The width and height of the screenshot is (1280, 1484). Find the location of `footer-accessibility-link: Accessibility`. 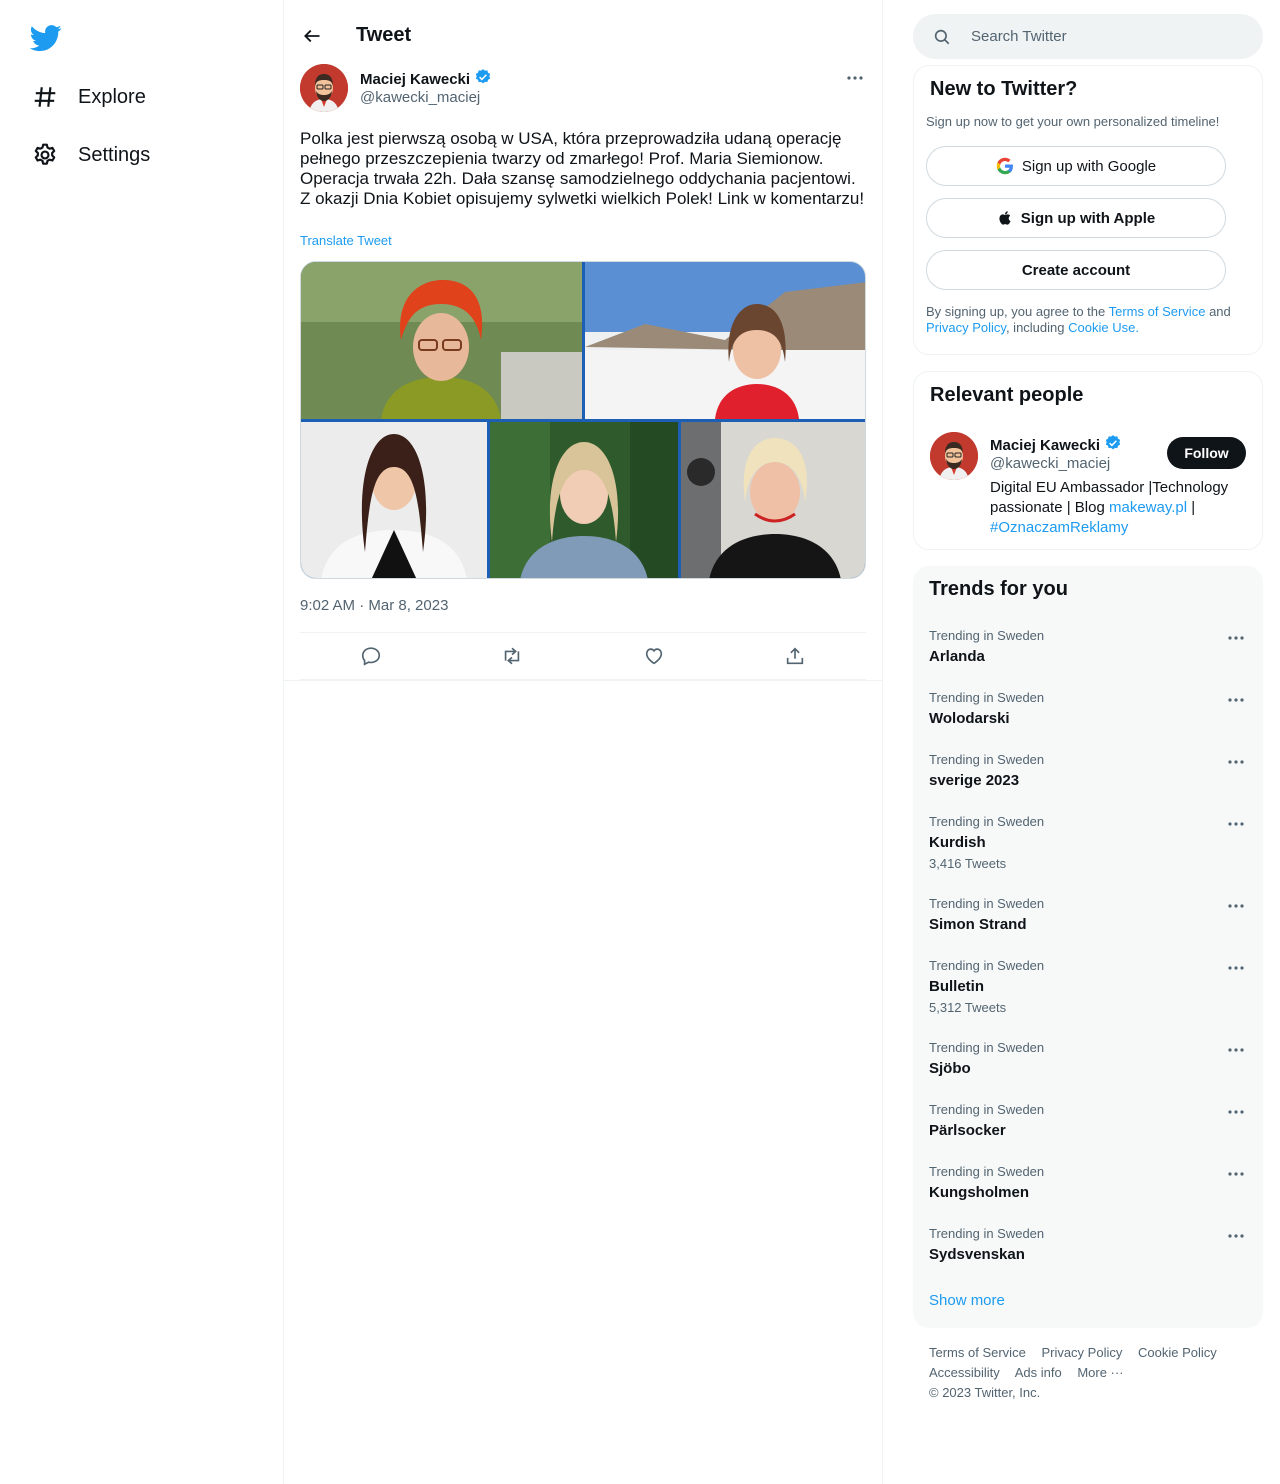

footer-accessibility-link: Accessibility is located at coordinates (964, 1372).